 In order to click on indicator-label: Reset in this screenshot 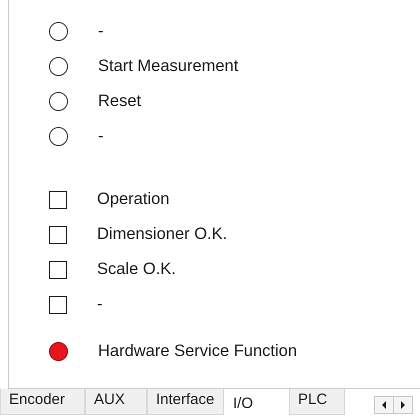, I will do `click(120, 101)`.